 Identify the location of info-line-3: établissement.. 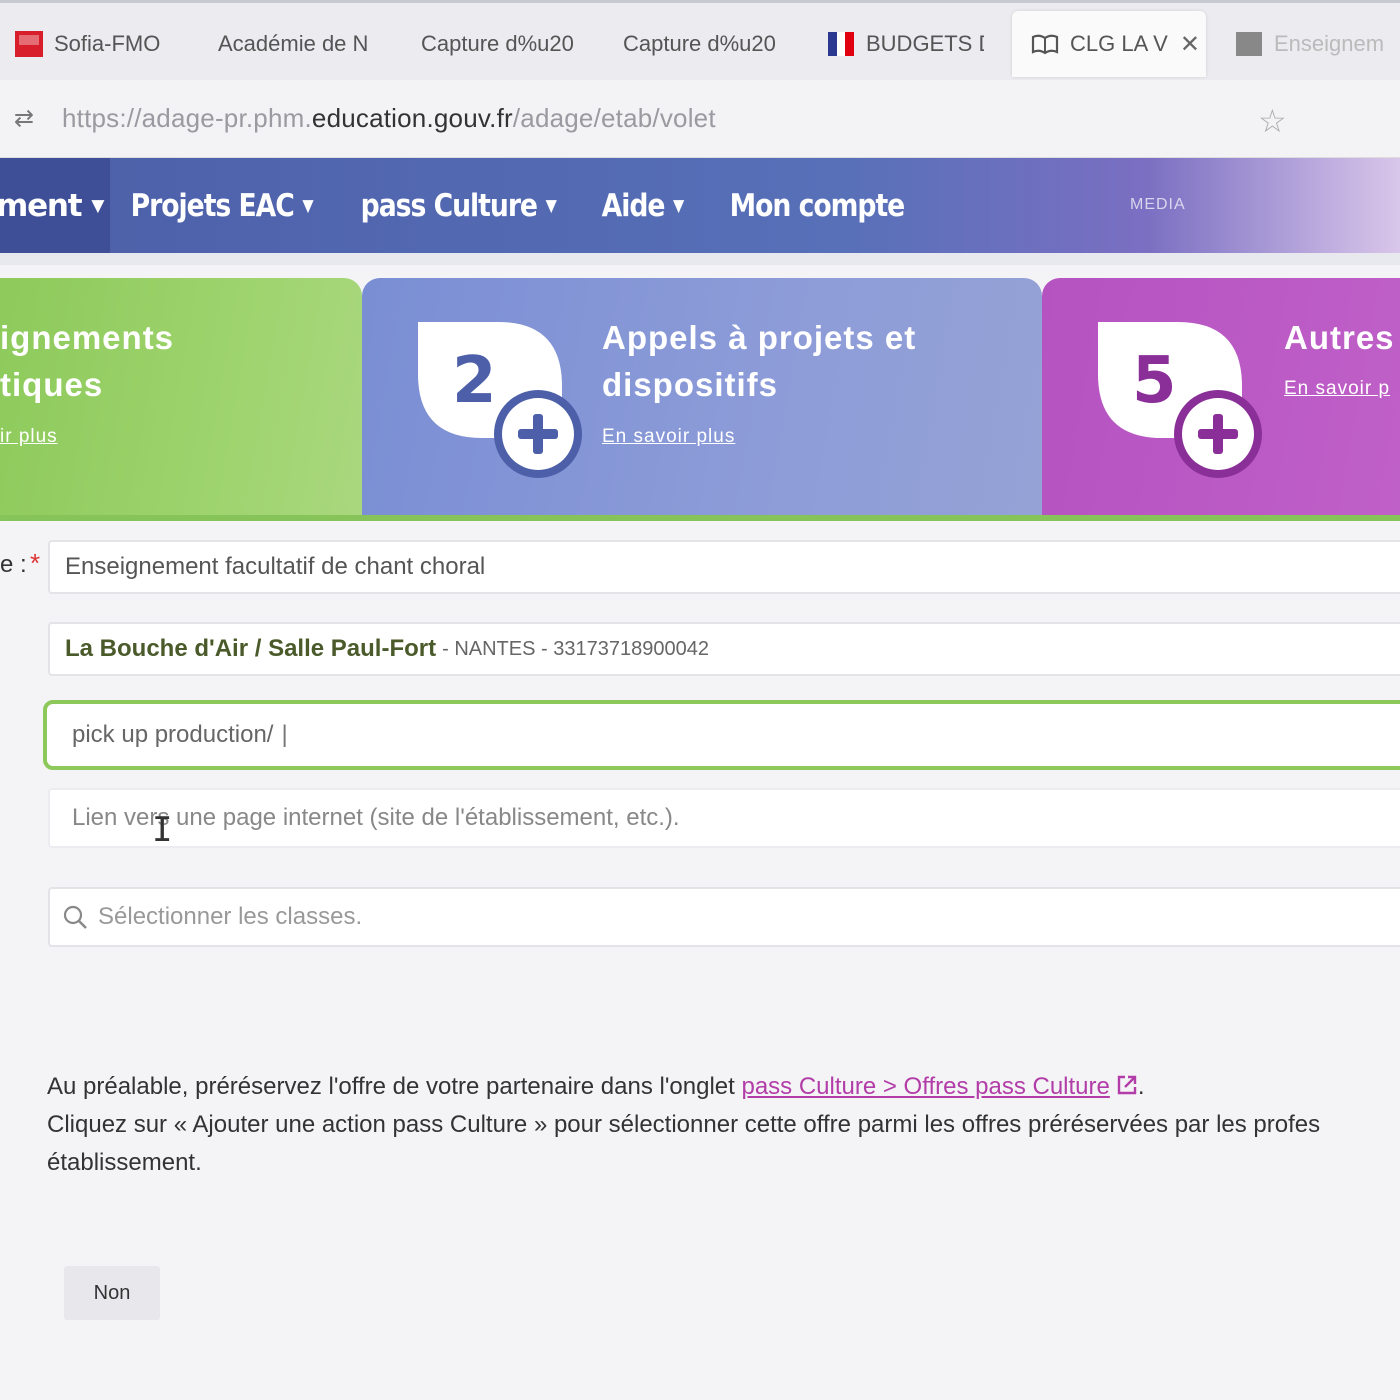
(124, 1162).